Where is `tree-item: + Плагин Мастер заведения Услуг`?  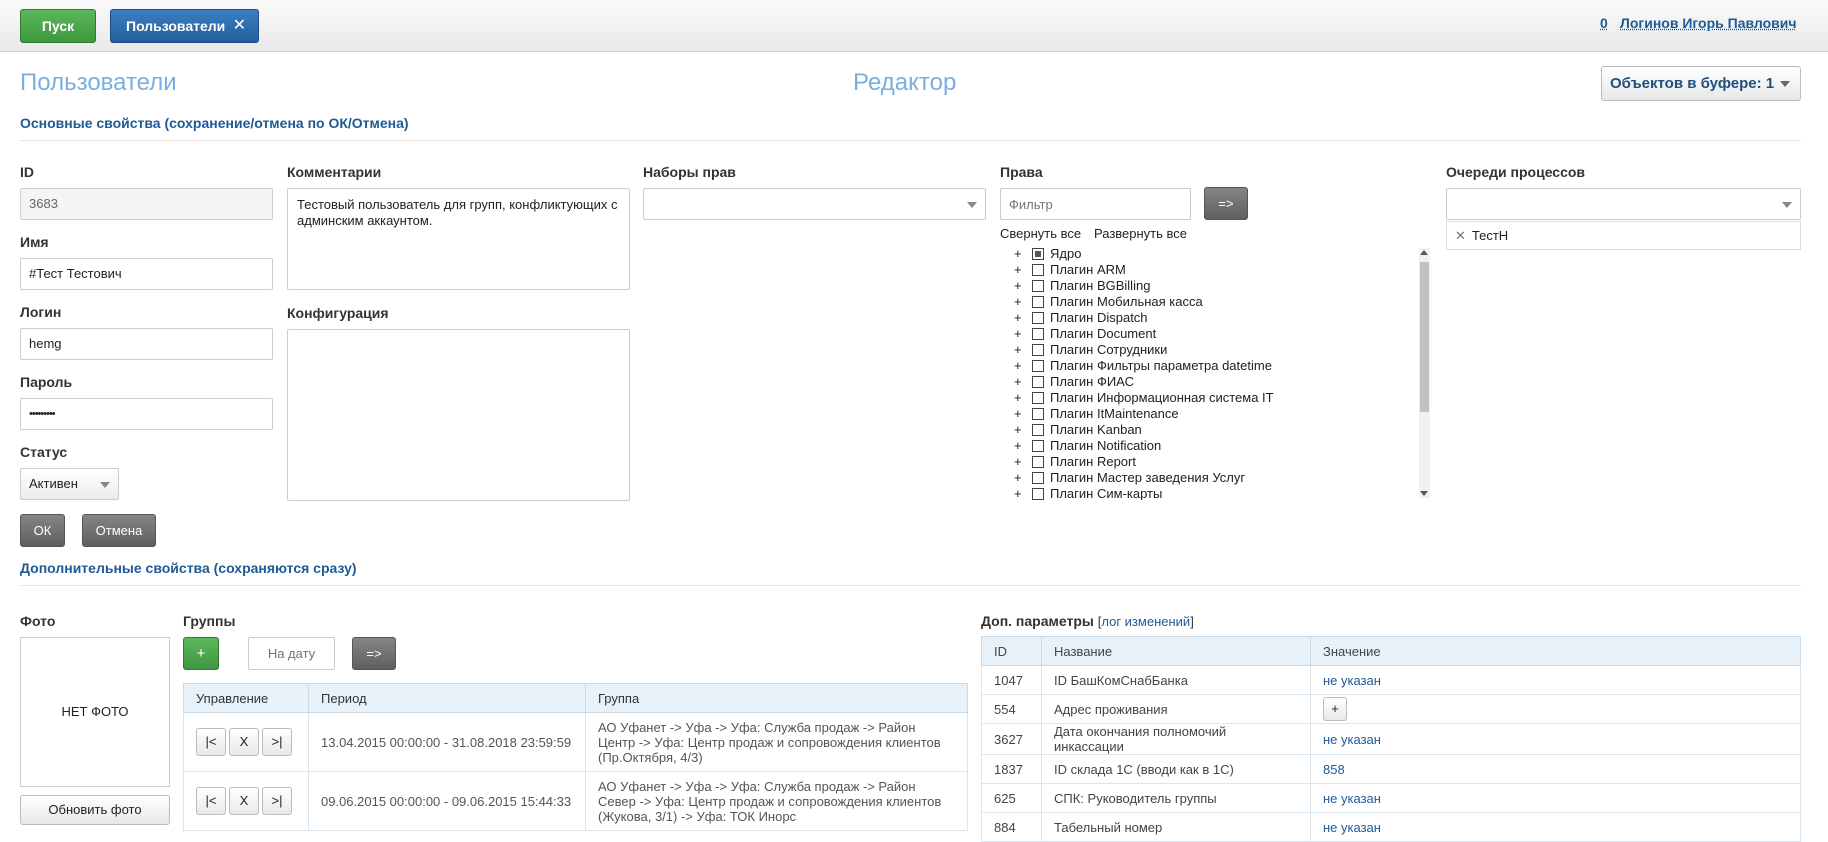 tree-item: + Плагин Мастер заведения Услуг is located at coordinates (1210, 478).